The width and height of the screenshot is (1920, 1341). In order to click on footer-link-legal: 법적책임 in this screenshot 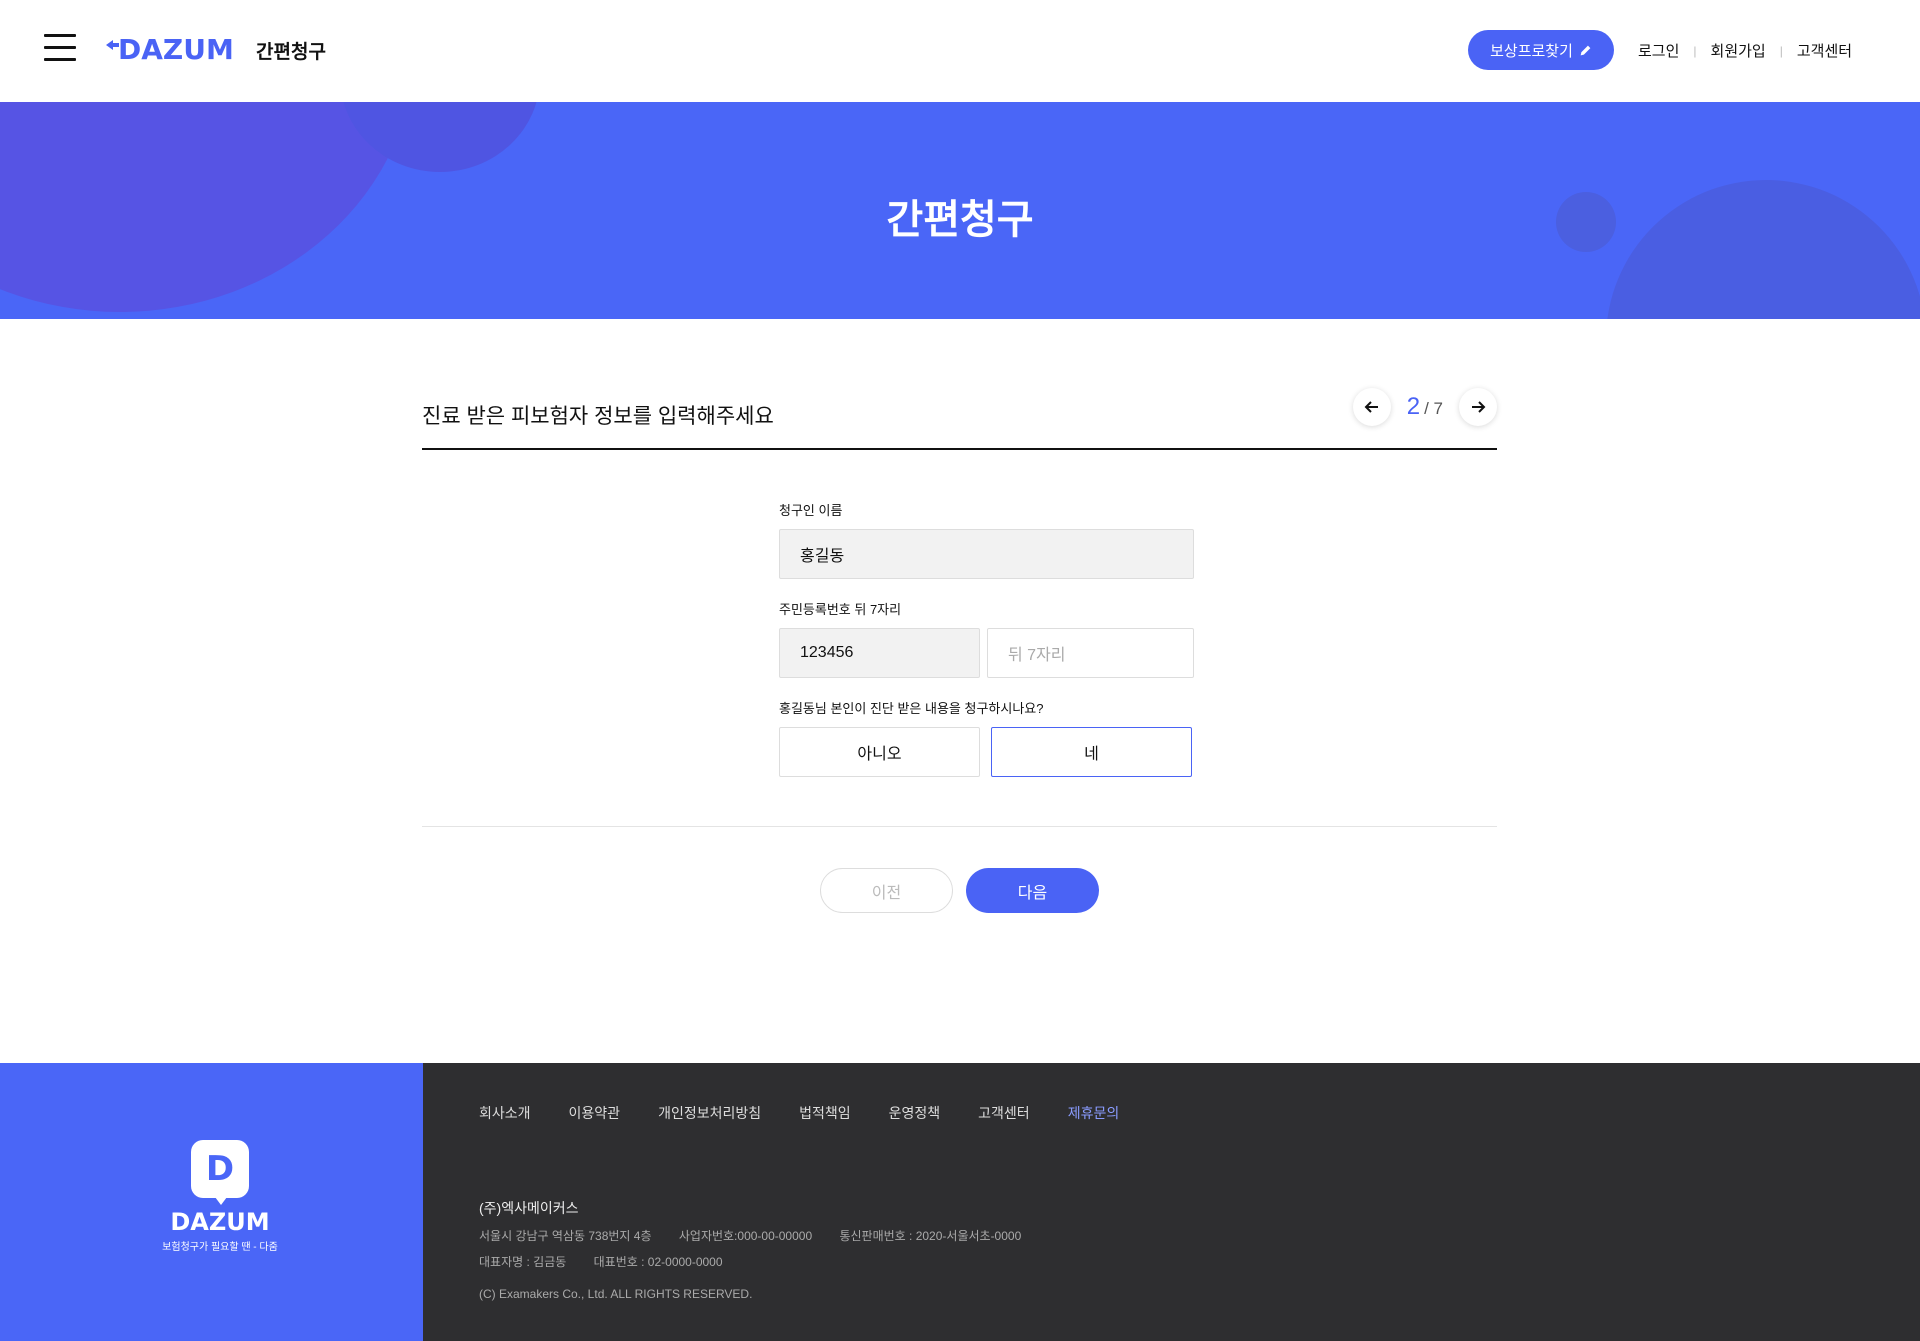, I will do `click(825, 1113)`.